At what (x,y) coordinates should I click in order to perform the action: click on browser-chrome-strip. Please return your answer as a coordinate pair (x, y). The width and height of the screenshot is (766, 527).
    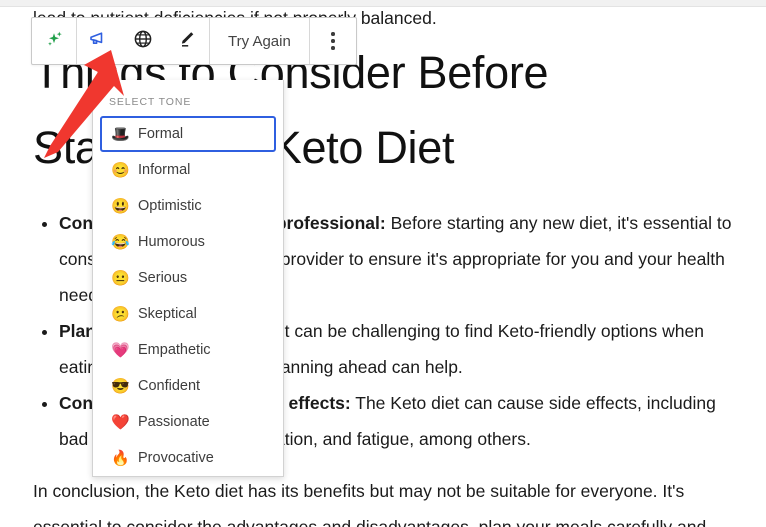
    Looking at the image, I should click on (383, 3).